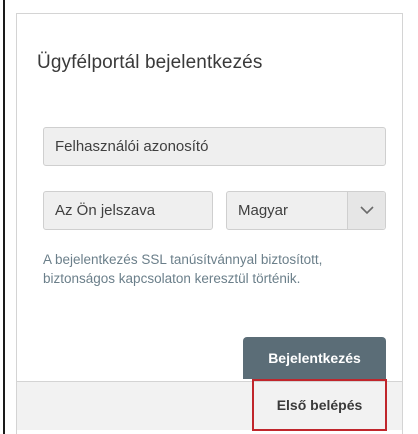  What do you see at coordinates (105, 210) in the screenshot?
I see `password-placeholder: Az Ön jelszava` at bounding box center [105, 210].